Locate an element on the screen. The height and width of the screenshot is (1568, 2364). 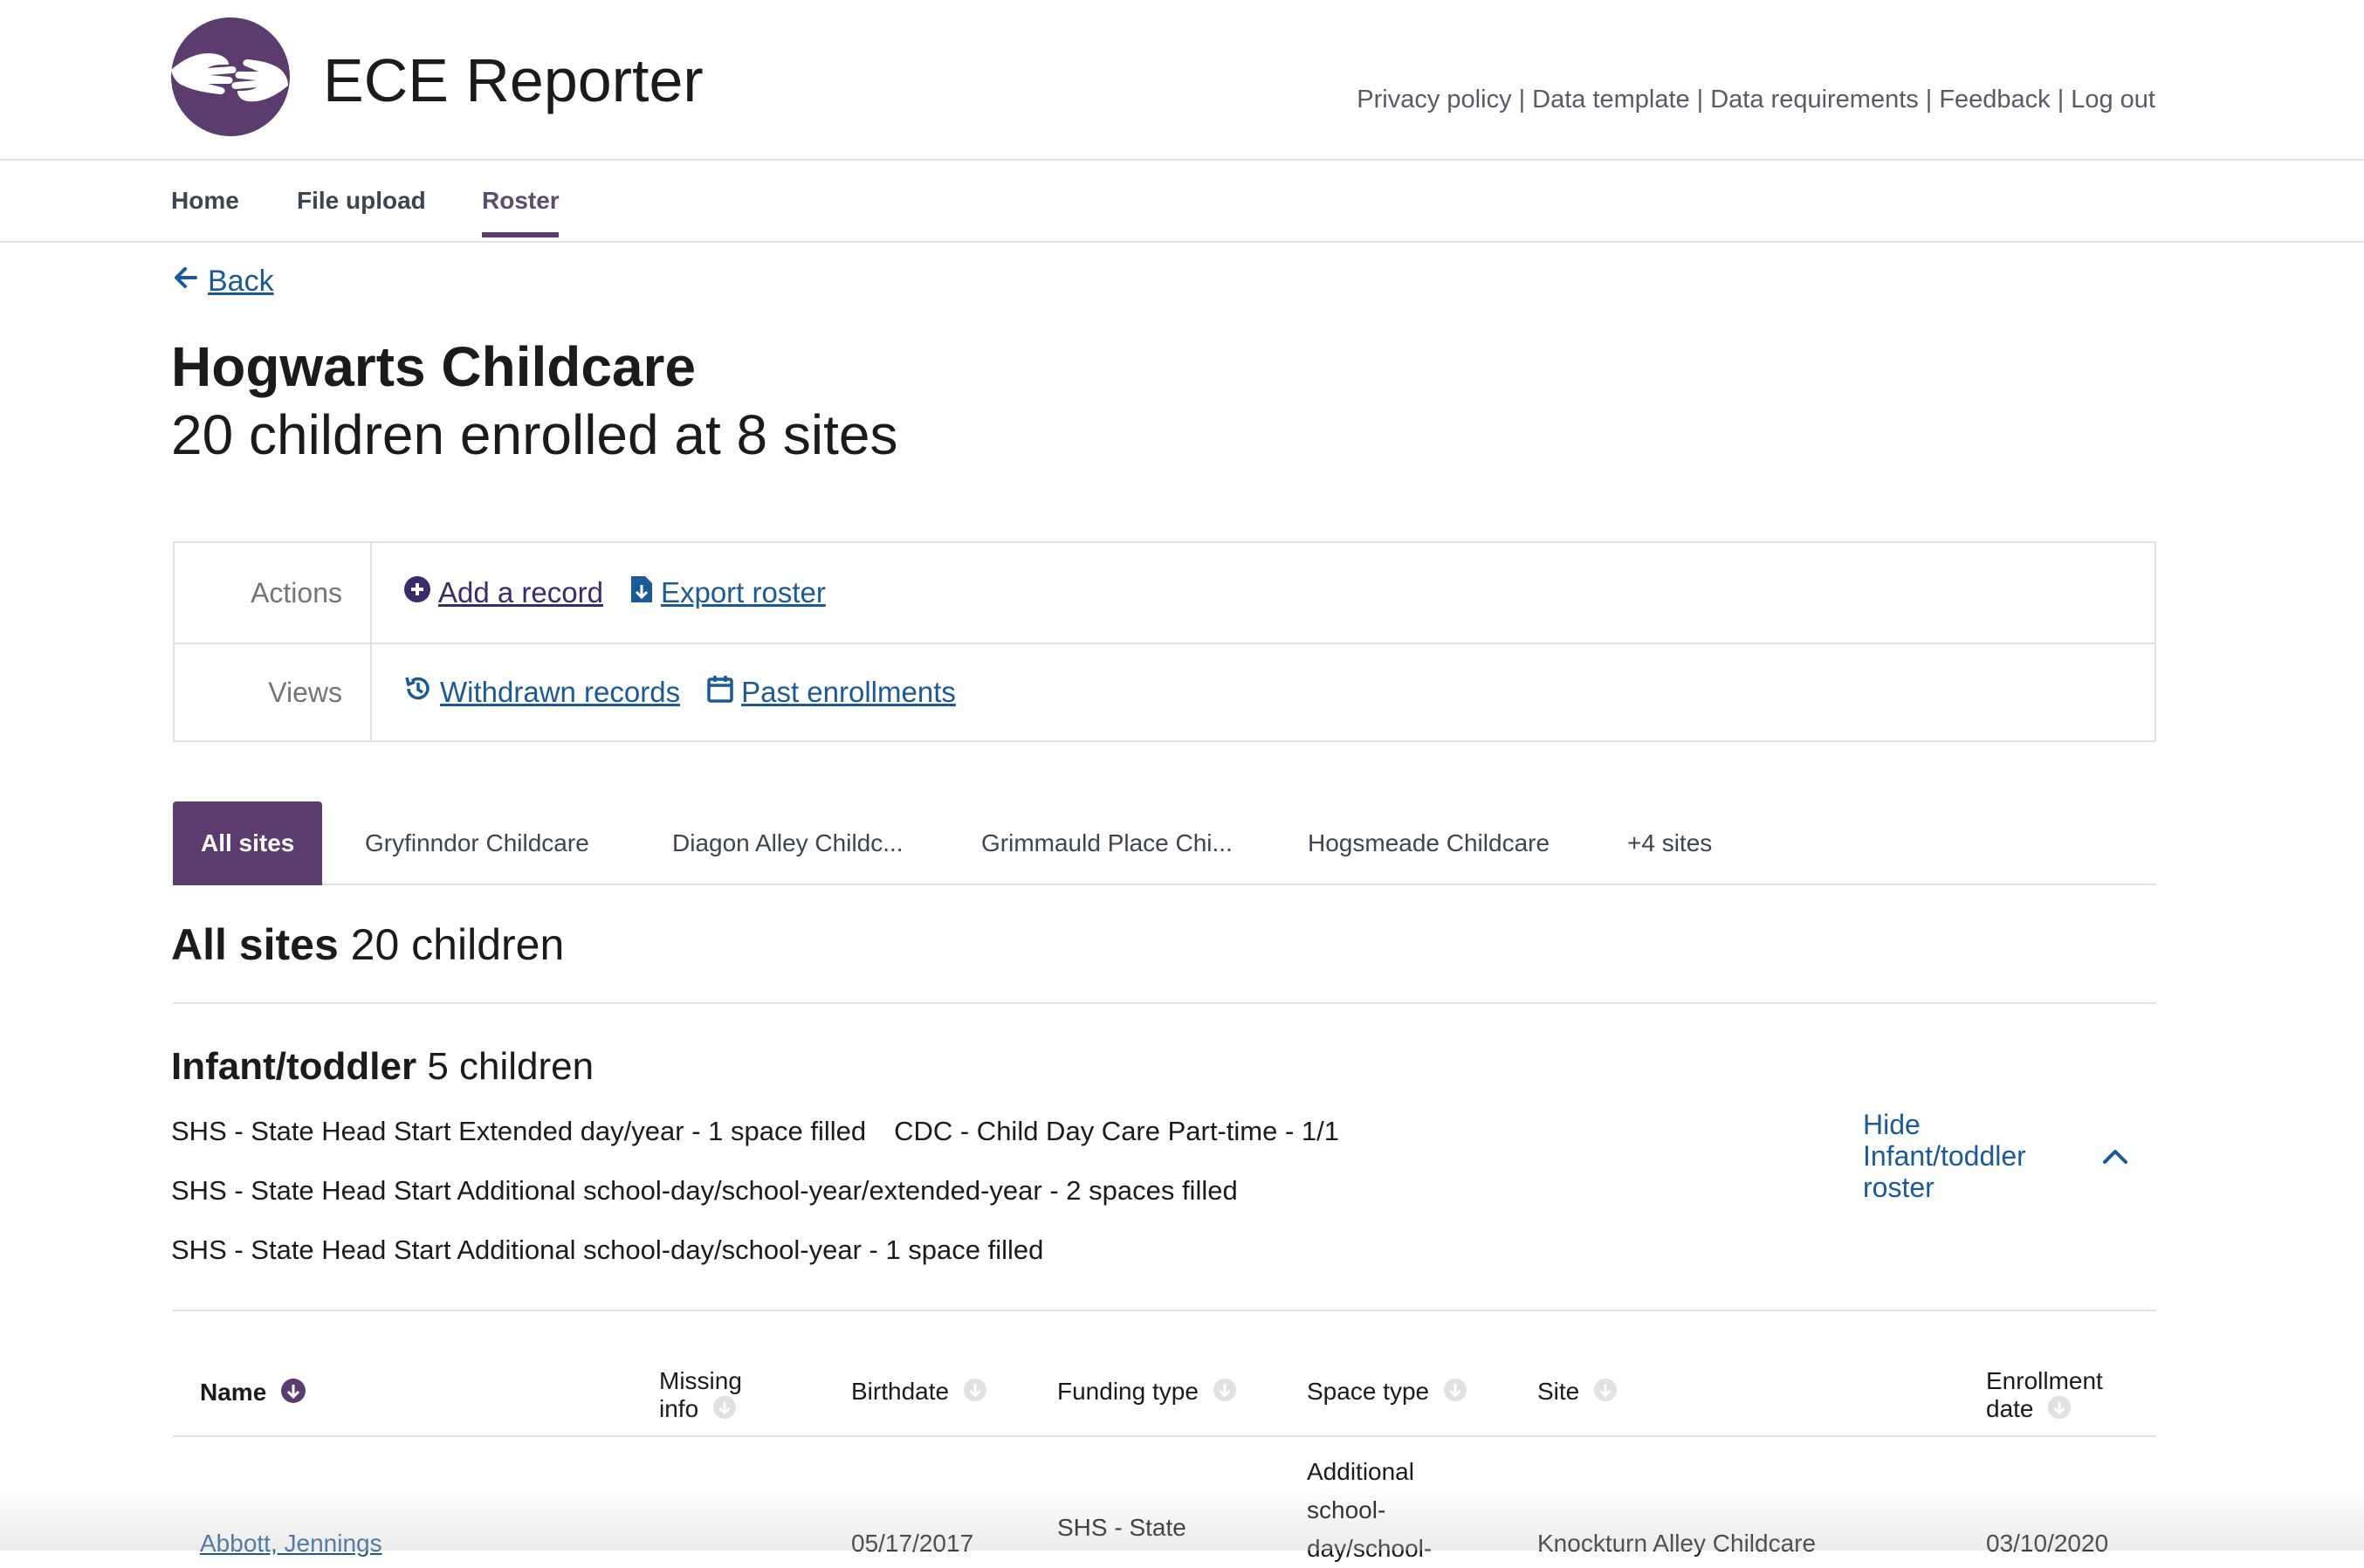
nav-item-file-upload: File upload is located at coordinates (361, 201).